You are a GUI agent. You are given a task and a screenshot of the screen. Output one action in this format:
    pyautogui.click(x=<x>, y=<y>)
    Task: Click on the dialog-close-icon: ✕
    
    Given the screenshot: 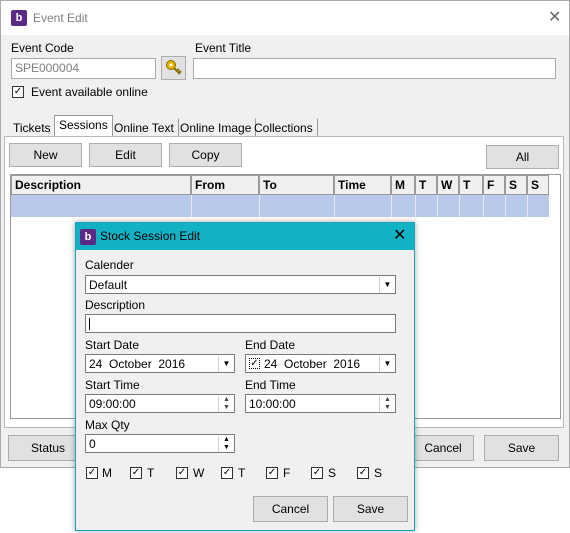 What is the action you would take?
    pyautogui.click(x=399, y=236)
    